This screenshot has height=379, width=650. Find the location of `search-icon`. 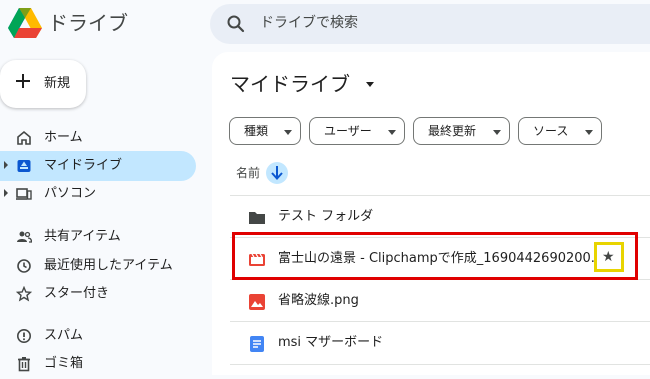

search-icon is located at coordinates (236, 24).